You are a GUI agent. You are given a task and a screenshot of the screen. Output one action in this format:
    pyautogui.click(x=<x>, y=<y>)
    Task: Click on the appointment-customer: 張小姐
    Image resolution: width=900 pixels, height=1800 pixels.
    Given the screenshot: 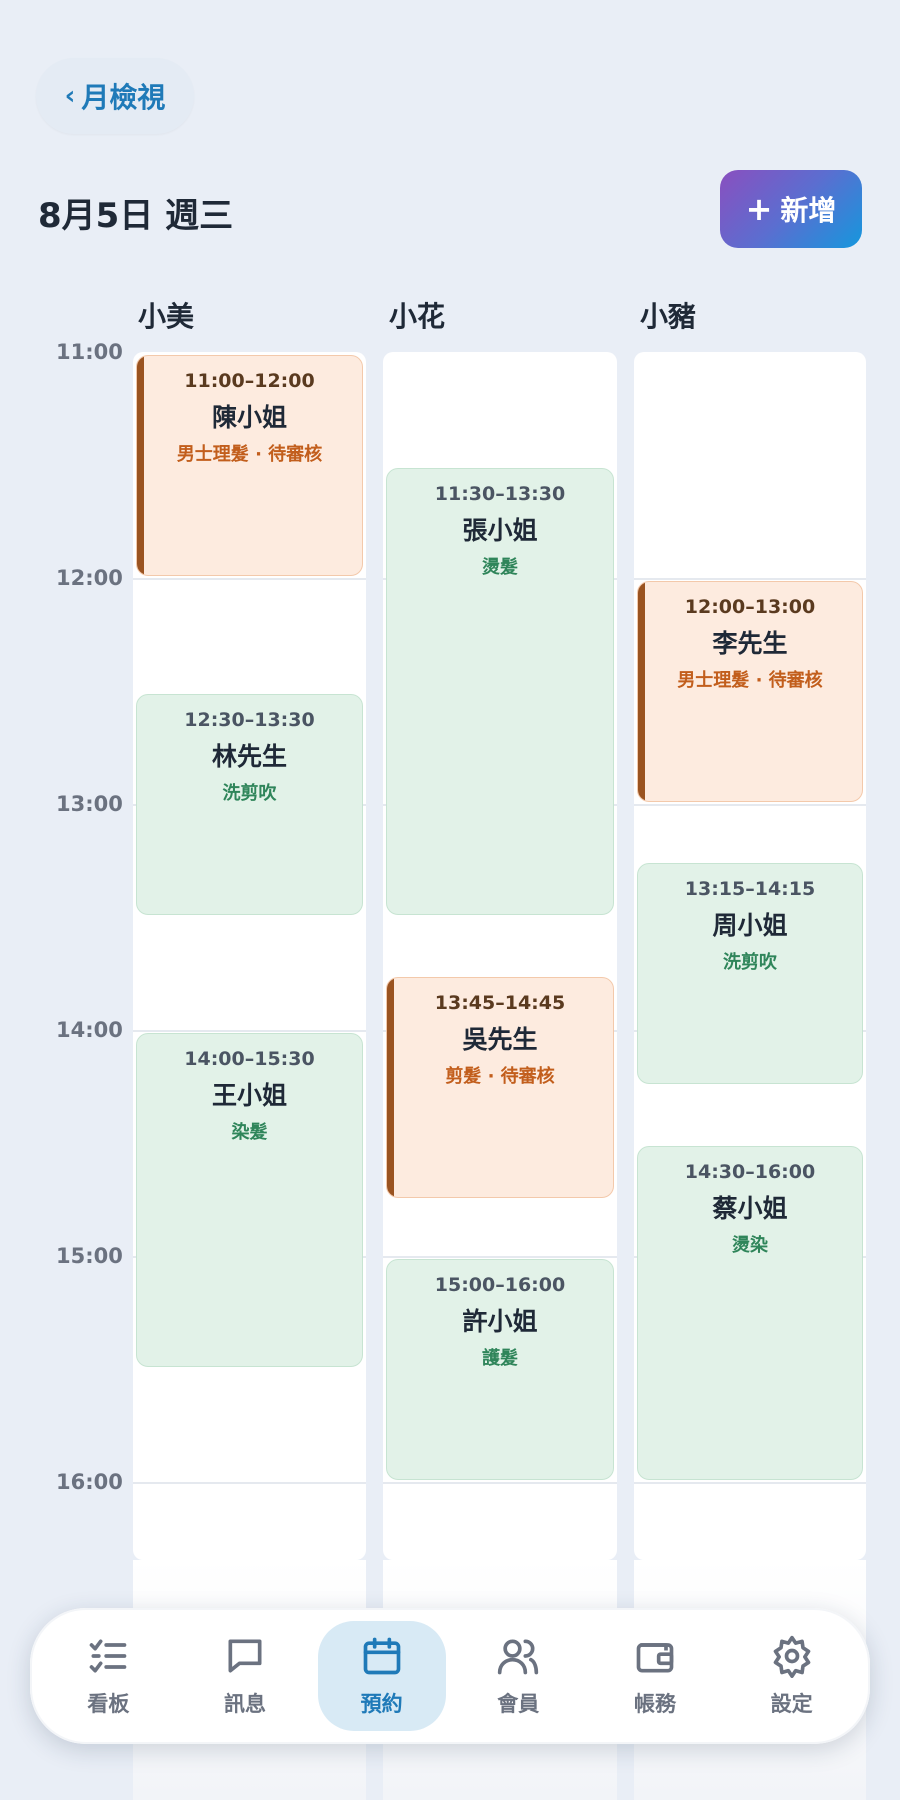 What is the action you would take?
    pyautogui.click(x=500, y=530)
    